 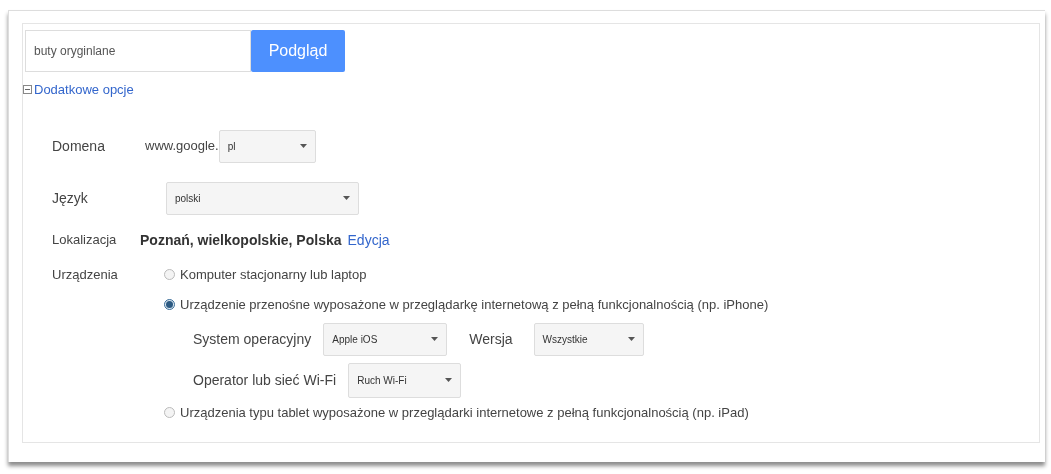 What do you see at coordinates (252, 339) in the screenshot?
I see `field-label: System operacyjny` at bounding box center [252, 339].